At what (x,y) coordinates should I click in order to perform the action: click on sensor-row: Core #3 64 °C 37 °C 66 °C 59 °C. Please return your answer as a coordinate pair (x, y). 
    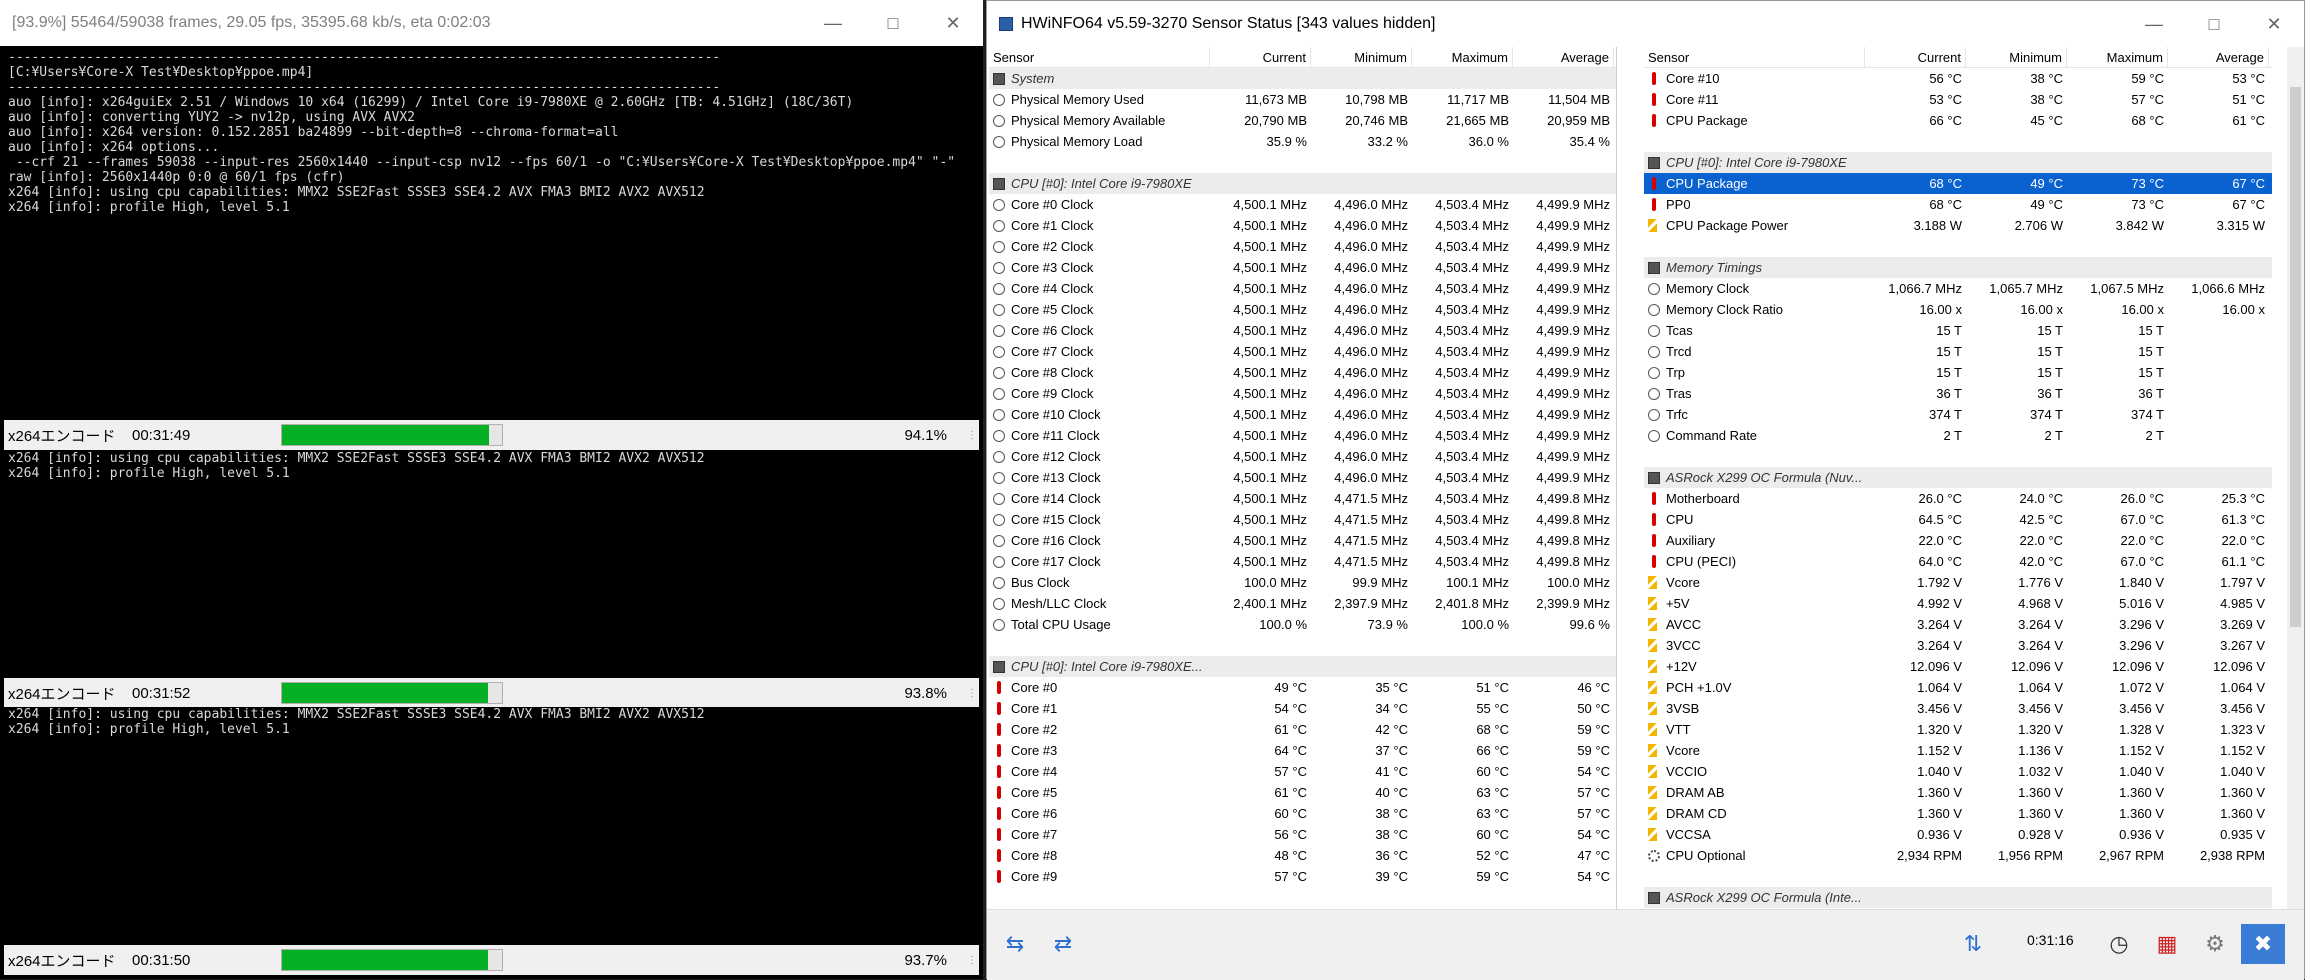
    Looking at the image, I should click on (1302, 750).